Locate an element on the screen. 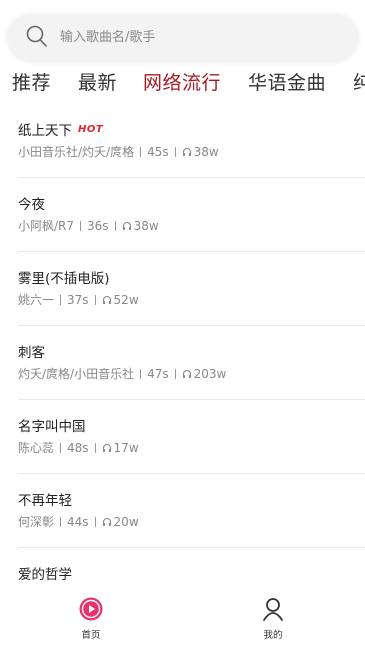  category-tabs: 推荐 最新 网络流行 华语金曲 纯 is located at coordinates (182, 84).